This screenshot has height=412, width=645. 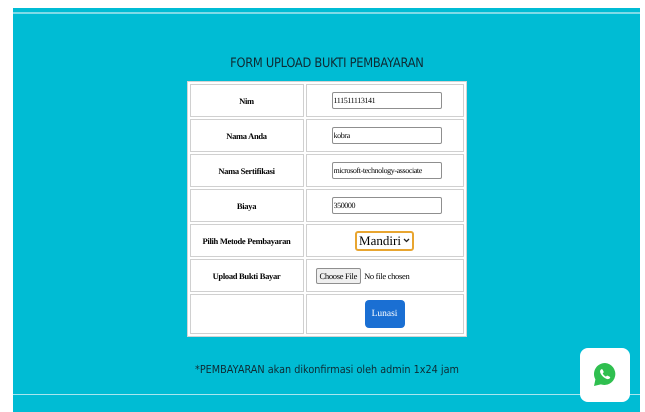 What do you see at coordinates (406, 240) in the screenshot?
I see `caret-icon` at bounding box center [406, 240].